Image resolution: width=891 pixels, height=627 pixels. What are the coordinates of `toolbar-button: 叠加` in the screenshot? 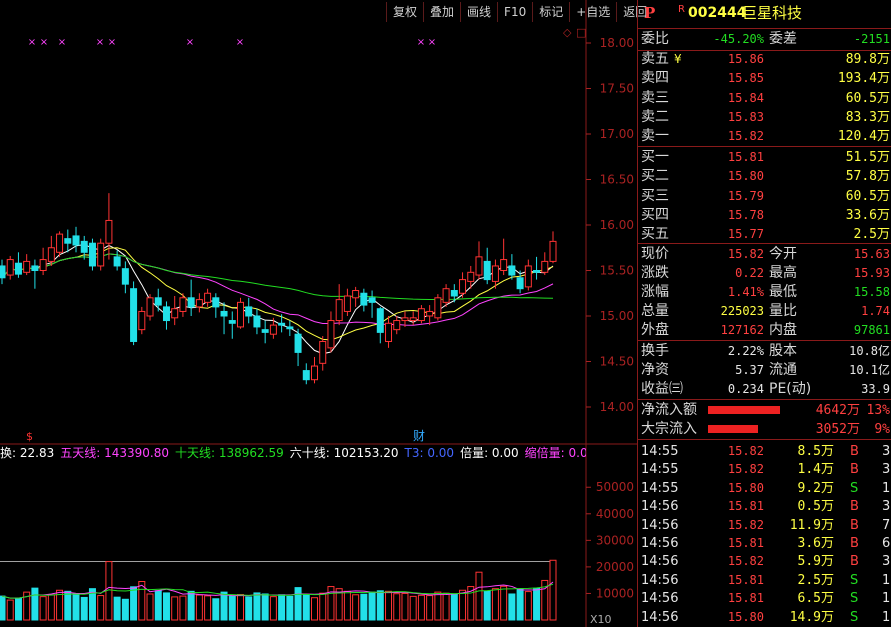 It's located at (441, 12).